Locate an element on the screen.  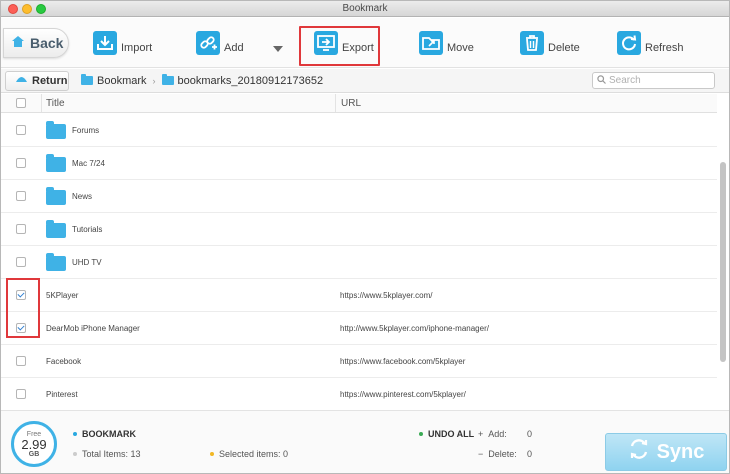
refresh-icon is located at coordinates (629, 43).